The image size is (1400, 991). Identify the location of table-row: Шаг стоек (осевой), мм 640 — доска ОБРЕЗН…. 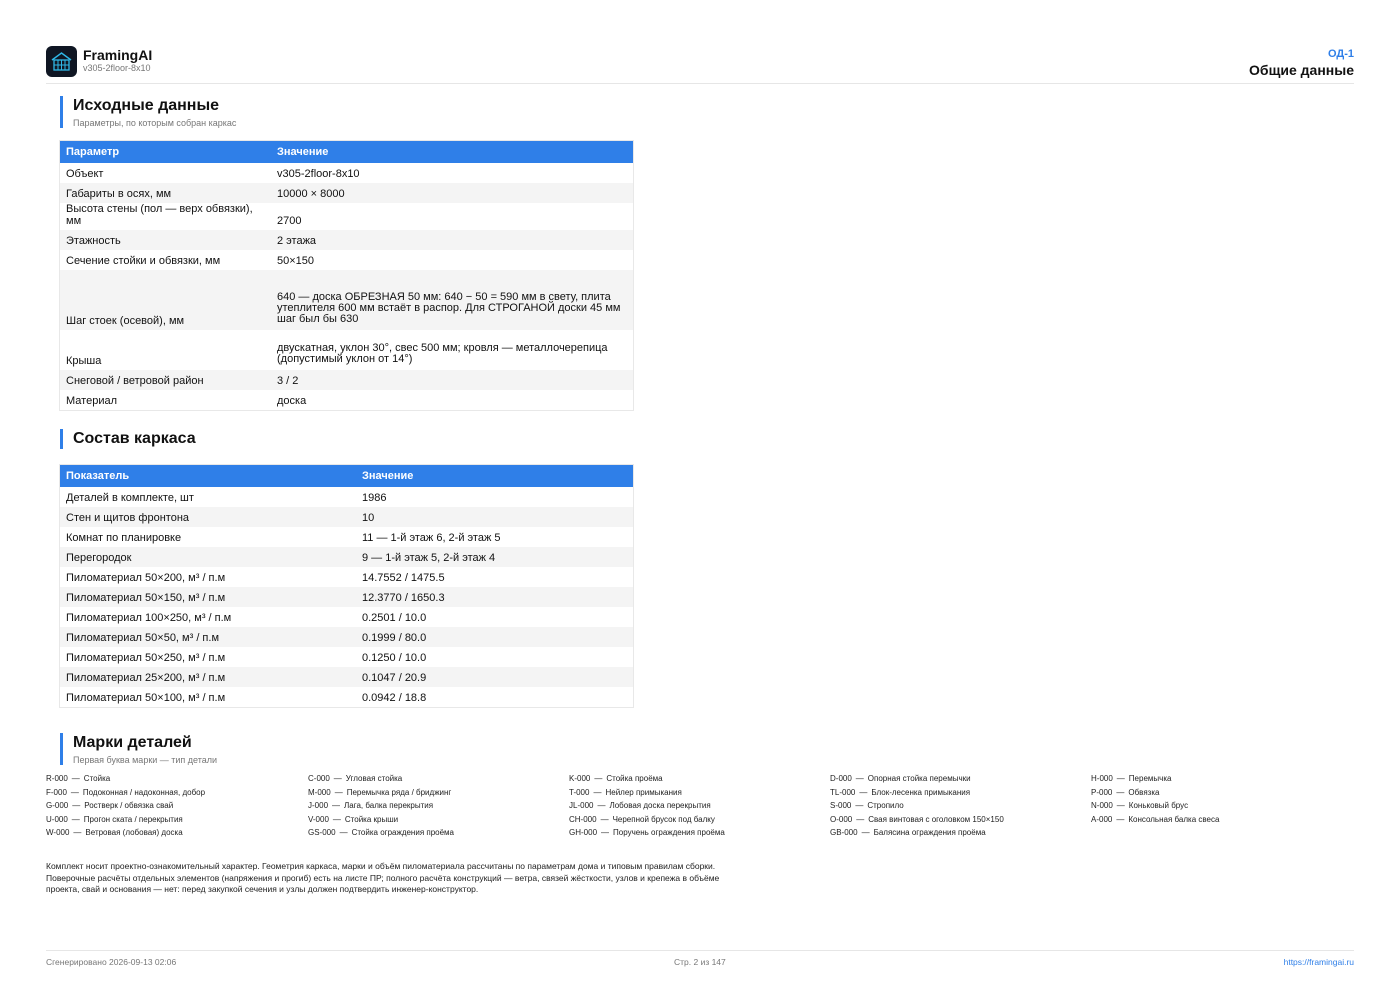
(346, 300).